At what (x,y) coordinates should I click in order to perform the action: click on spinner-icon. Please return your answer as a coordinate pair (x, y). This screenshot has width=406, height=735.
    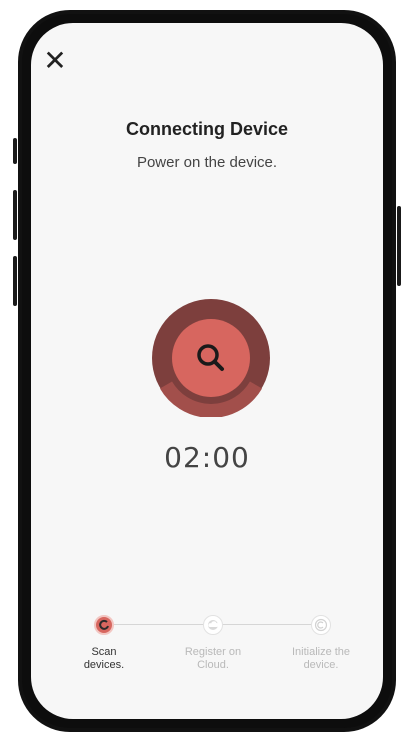
    Looking at the image, I should click on (104, 624).